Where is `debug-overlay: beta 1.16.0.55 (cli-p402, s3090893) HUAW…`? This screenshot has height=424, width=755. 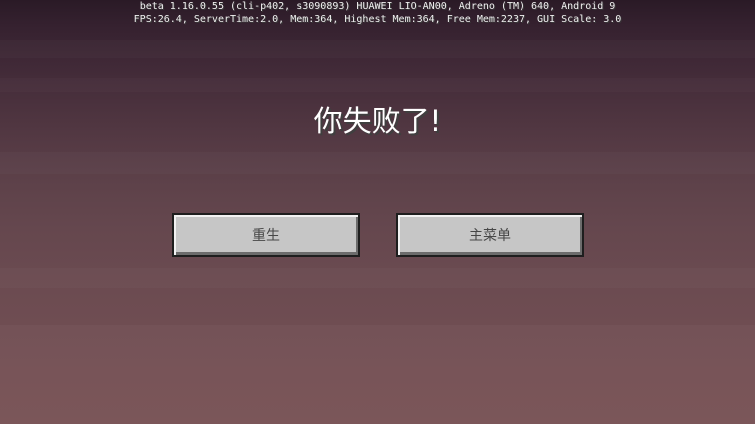
debug-overlay: beta 1.16.0.55 (cli-p402, s3090893) HUAW… is located at coordinates (377, 13).